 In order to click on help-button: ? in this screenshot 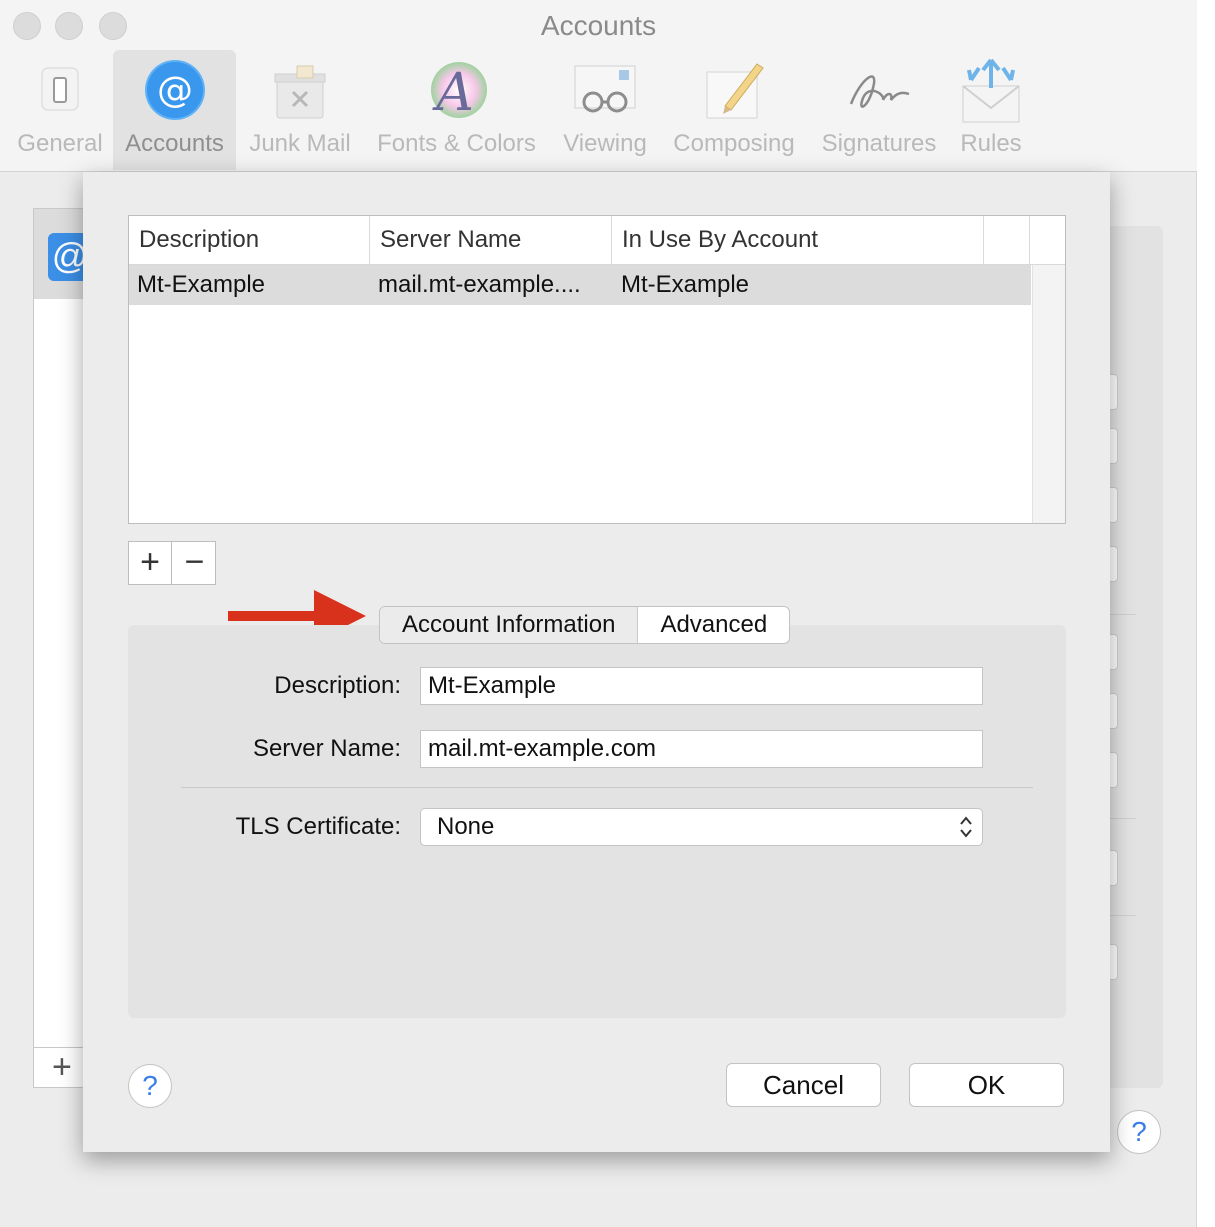, I will do `click(150, 1086)`.